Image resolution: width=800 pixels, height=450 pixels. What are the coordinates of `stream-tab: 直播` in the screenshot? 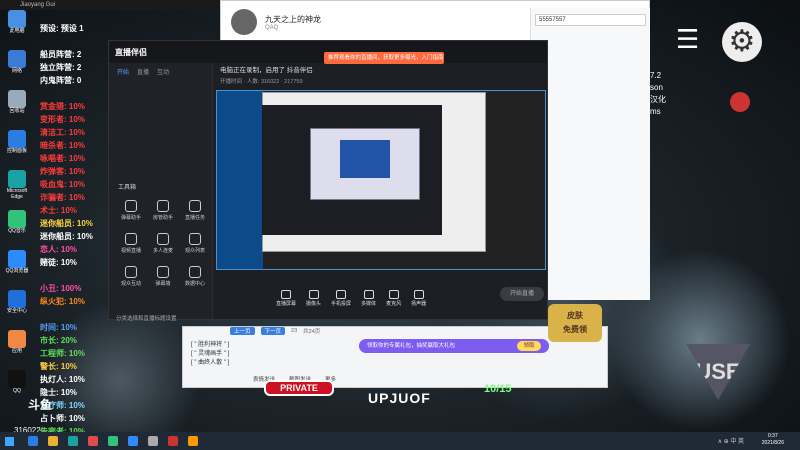 It's located at (143, 71).